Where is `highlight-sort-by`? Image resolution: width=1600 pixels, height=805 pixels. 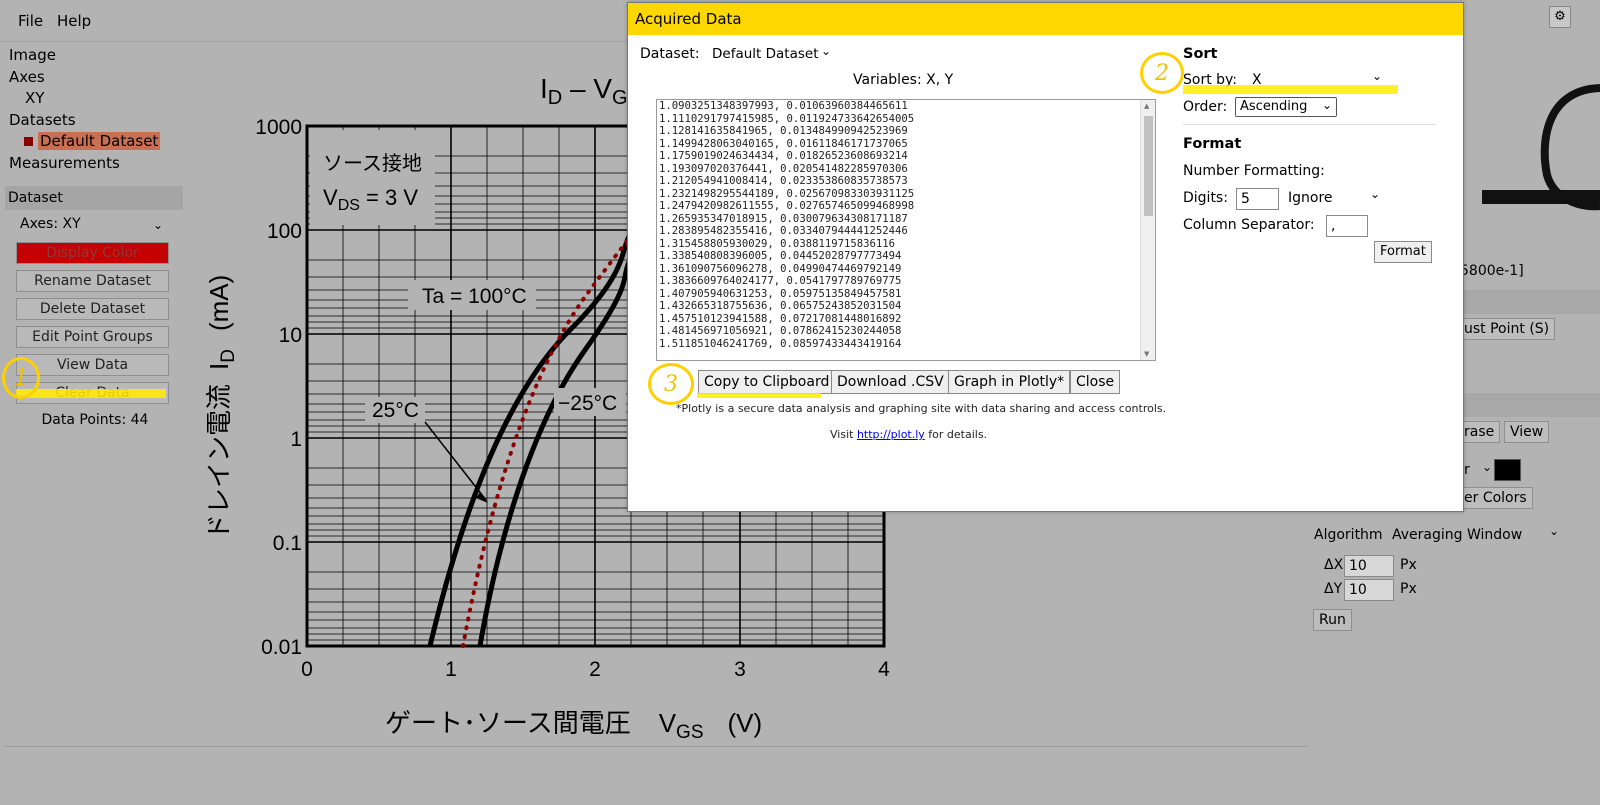
highlight-sort-by is located at coordinates (1290, 89).